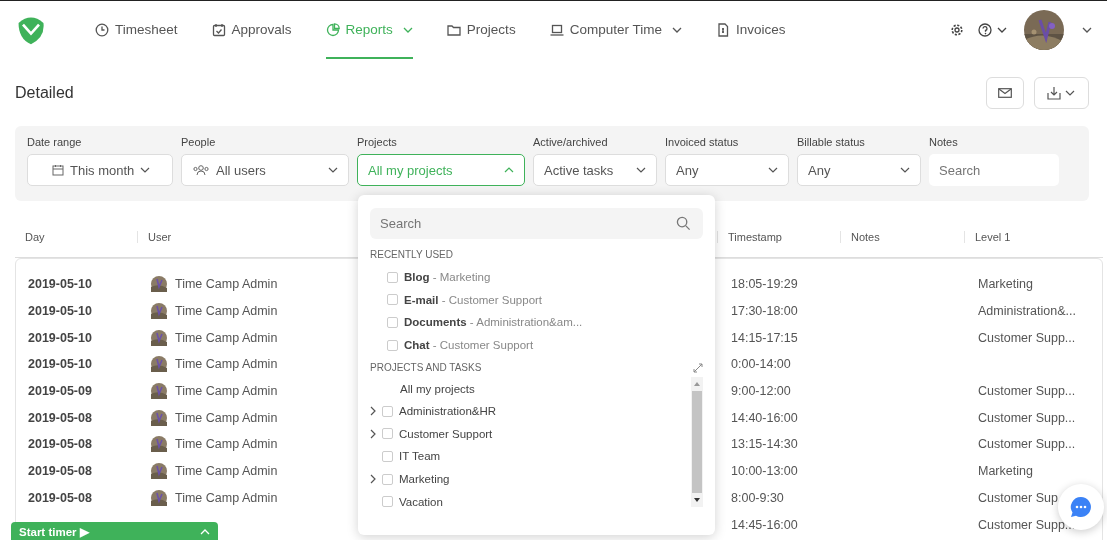 This screenshot has height=540, width=1107. Describe the element at coordinates (473, 299) in the screenshot. I see `item-label: E-mail - Customer Support` at that location.